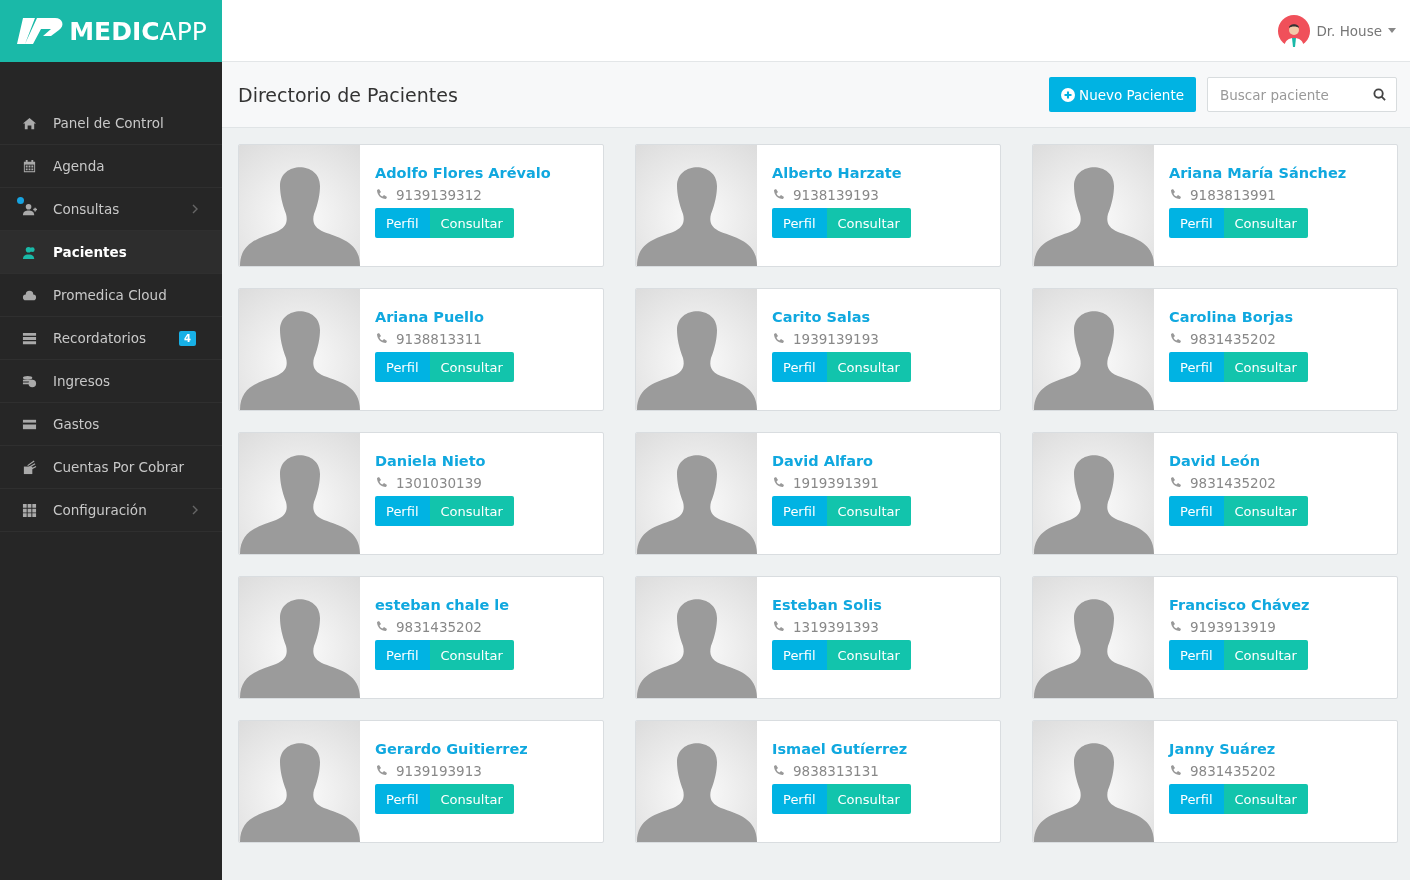 Image resolution: width=1410 pixels, height=880 pixels. I want to click on patient-name-link: David León, so click(1238, 461).